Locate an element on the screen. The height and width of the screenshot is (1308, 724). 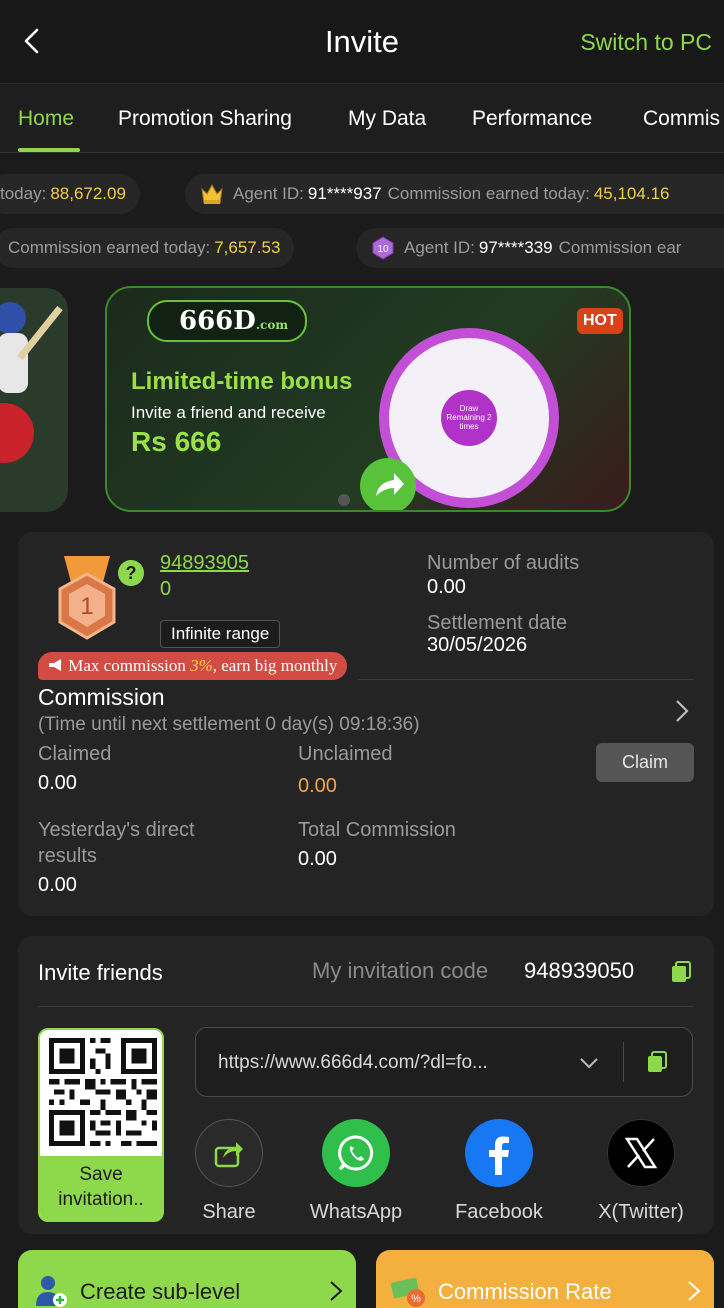
previous-banner-slide is located at coordinates (34, 400).